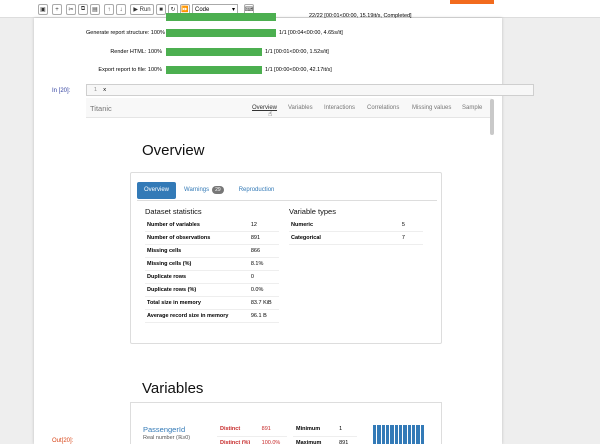 Image resolution: width=600 pixels, height=444 pixels. Describe the element at coordinates (204, 190) in the screenshot. I see `tab-warnings: Warnings 29` at that location.